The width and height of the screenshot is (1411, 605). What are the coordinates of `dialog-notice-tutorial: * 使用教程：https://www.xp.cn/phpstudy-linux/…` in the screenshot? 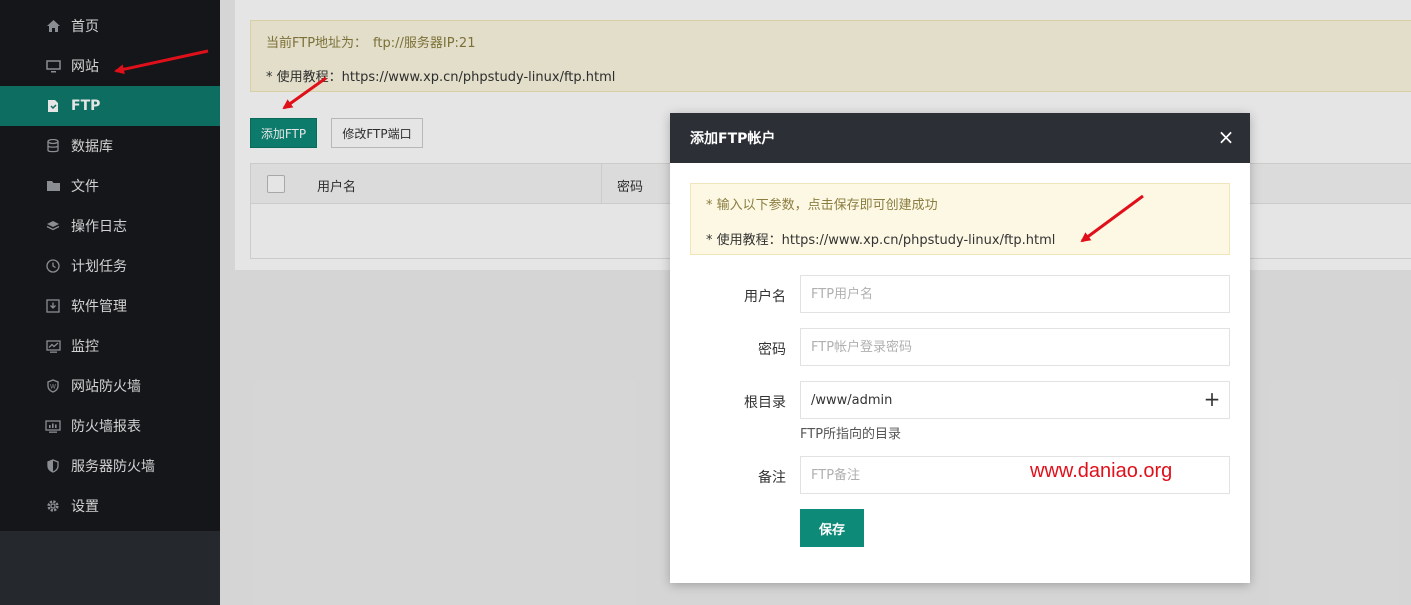 It's located at (881, 240).